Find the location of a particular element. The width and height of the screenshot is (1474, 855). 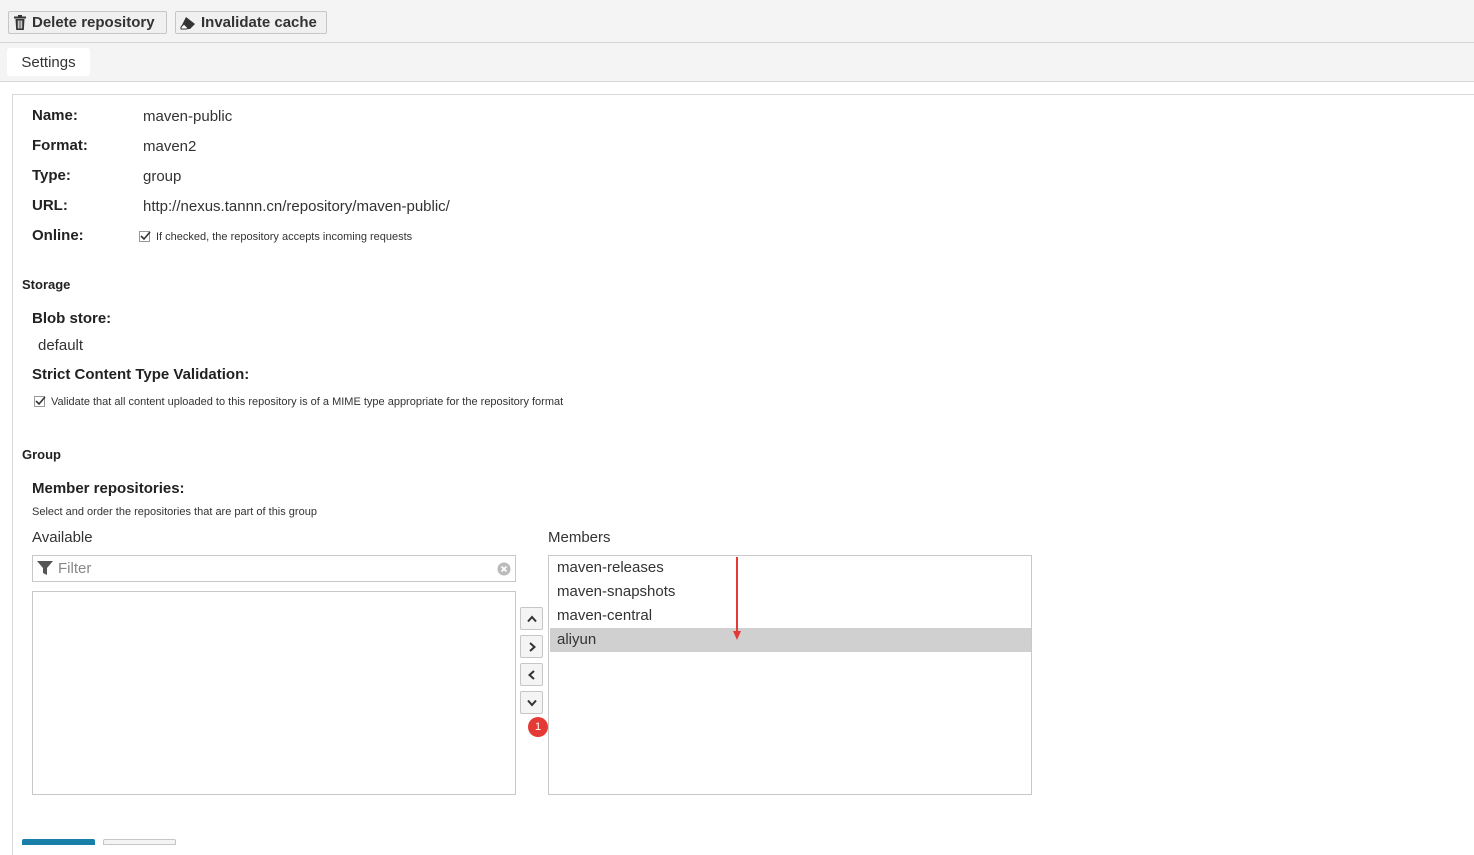

clear-icon is located at coordinates (504, 569).